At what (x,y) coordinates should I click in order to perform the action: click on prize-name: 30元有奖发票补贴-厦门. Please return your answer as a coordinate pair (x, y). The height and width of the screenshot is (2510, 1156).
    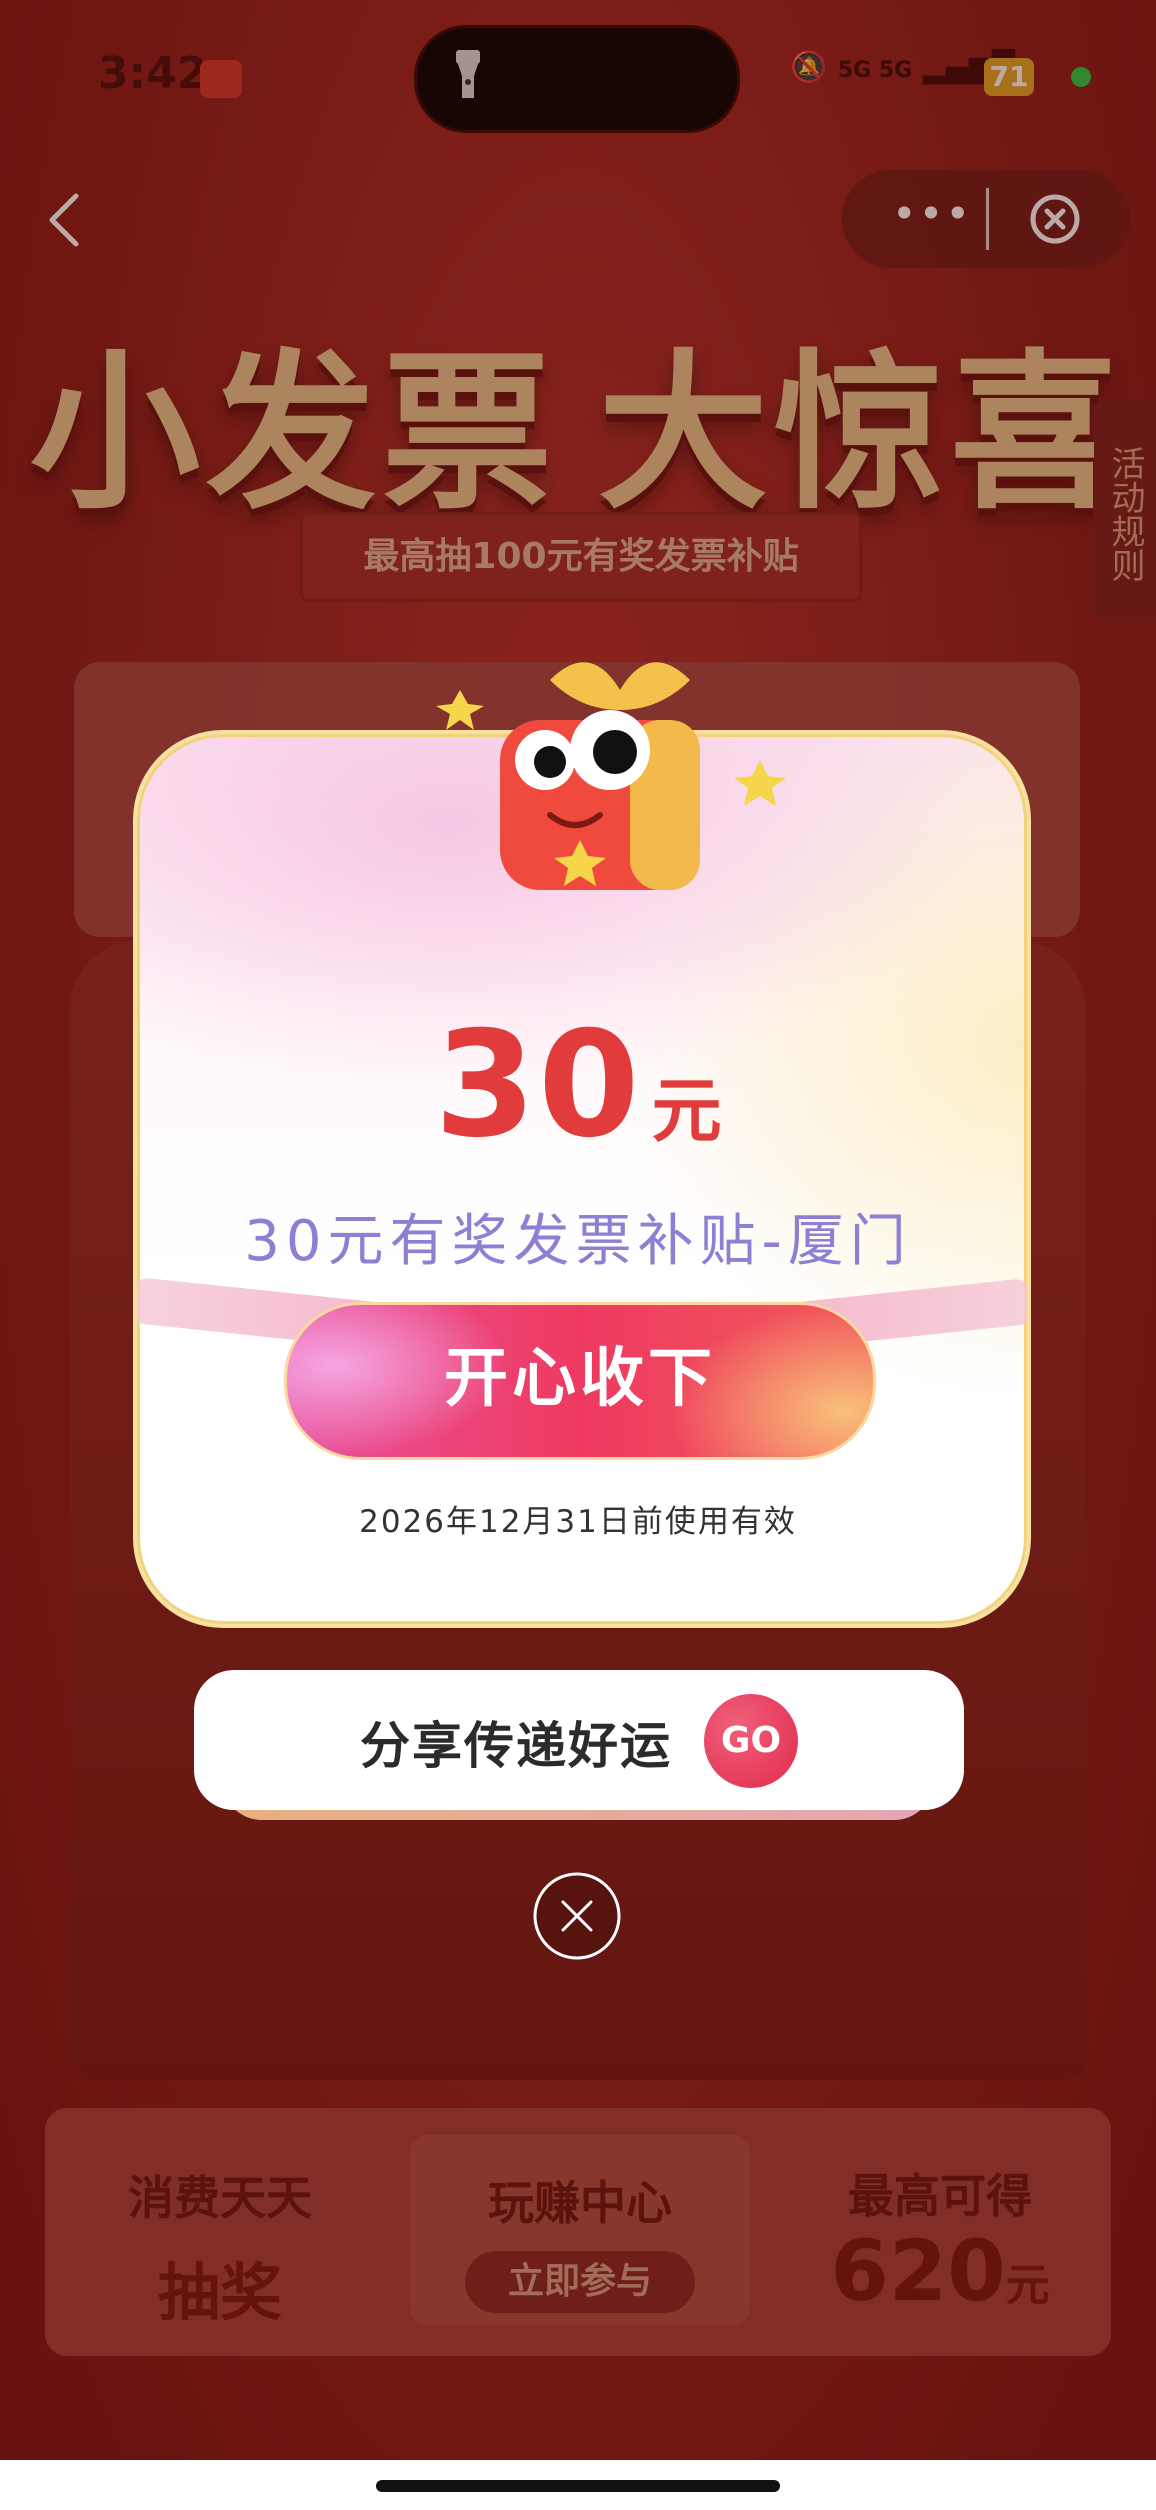
    Looking at the image, I should click on (578, 1241).